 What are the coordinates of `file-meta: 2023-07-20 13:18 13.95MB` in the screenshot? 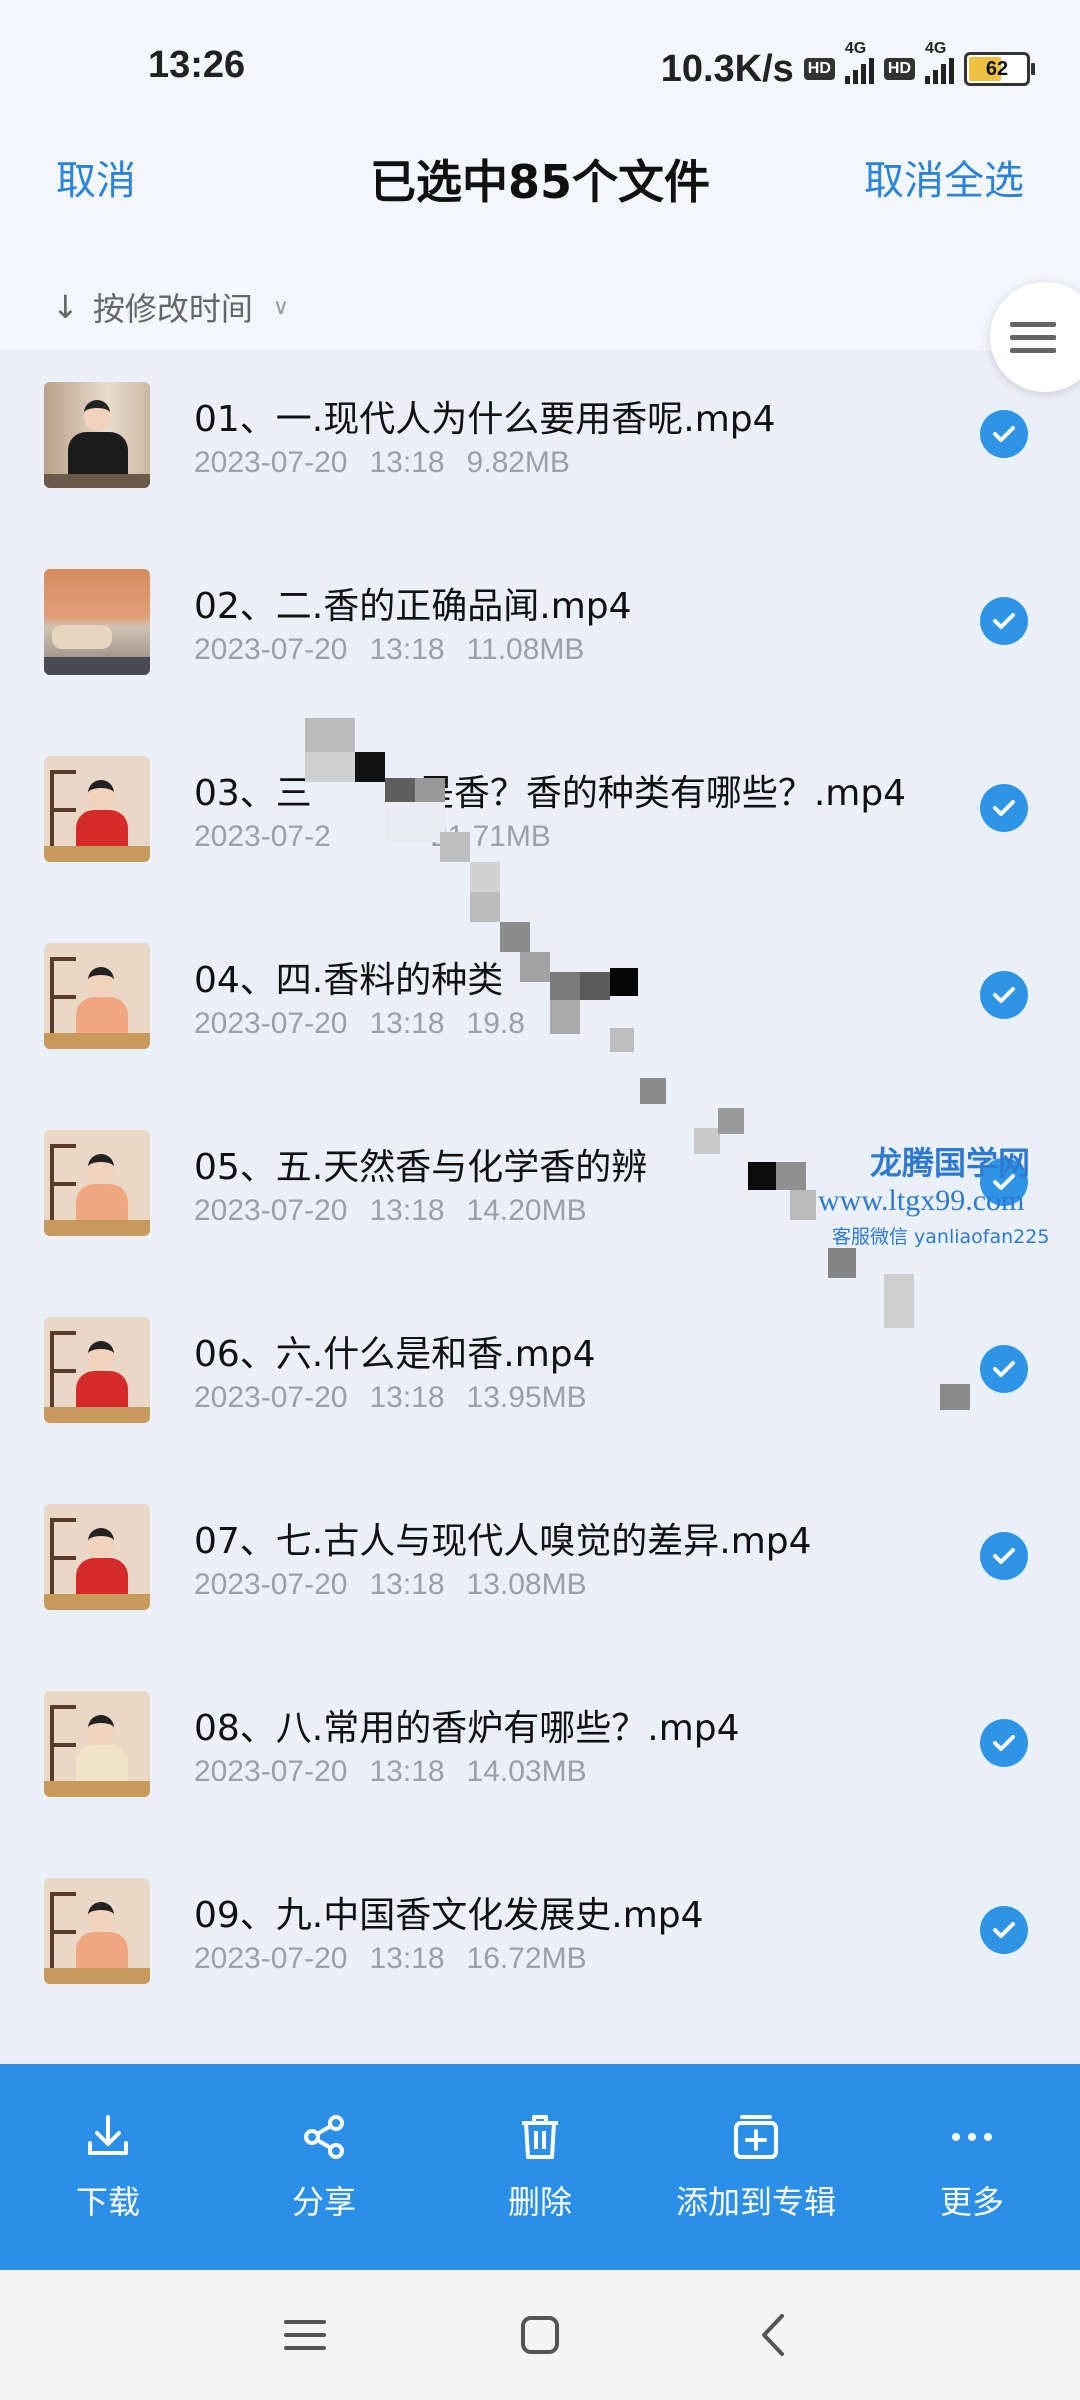 It's located at (401, 1398).